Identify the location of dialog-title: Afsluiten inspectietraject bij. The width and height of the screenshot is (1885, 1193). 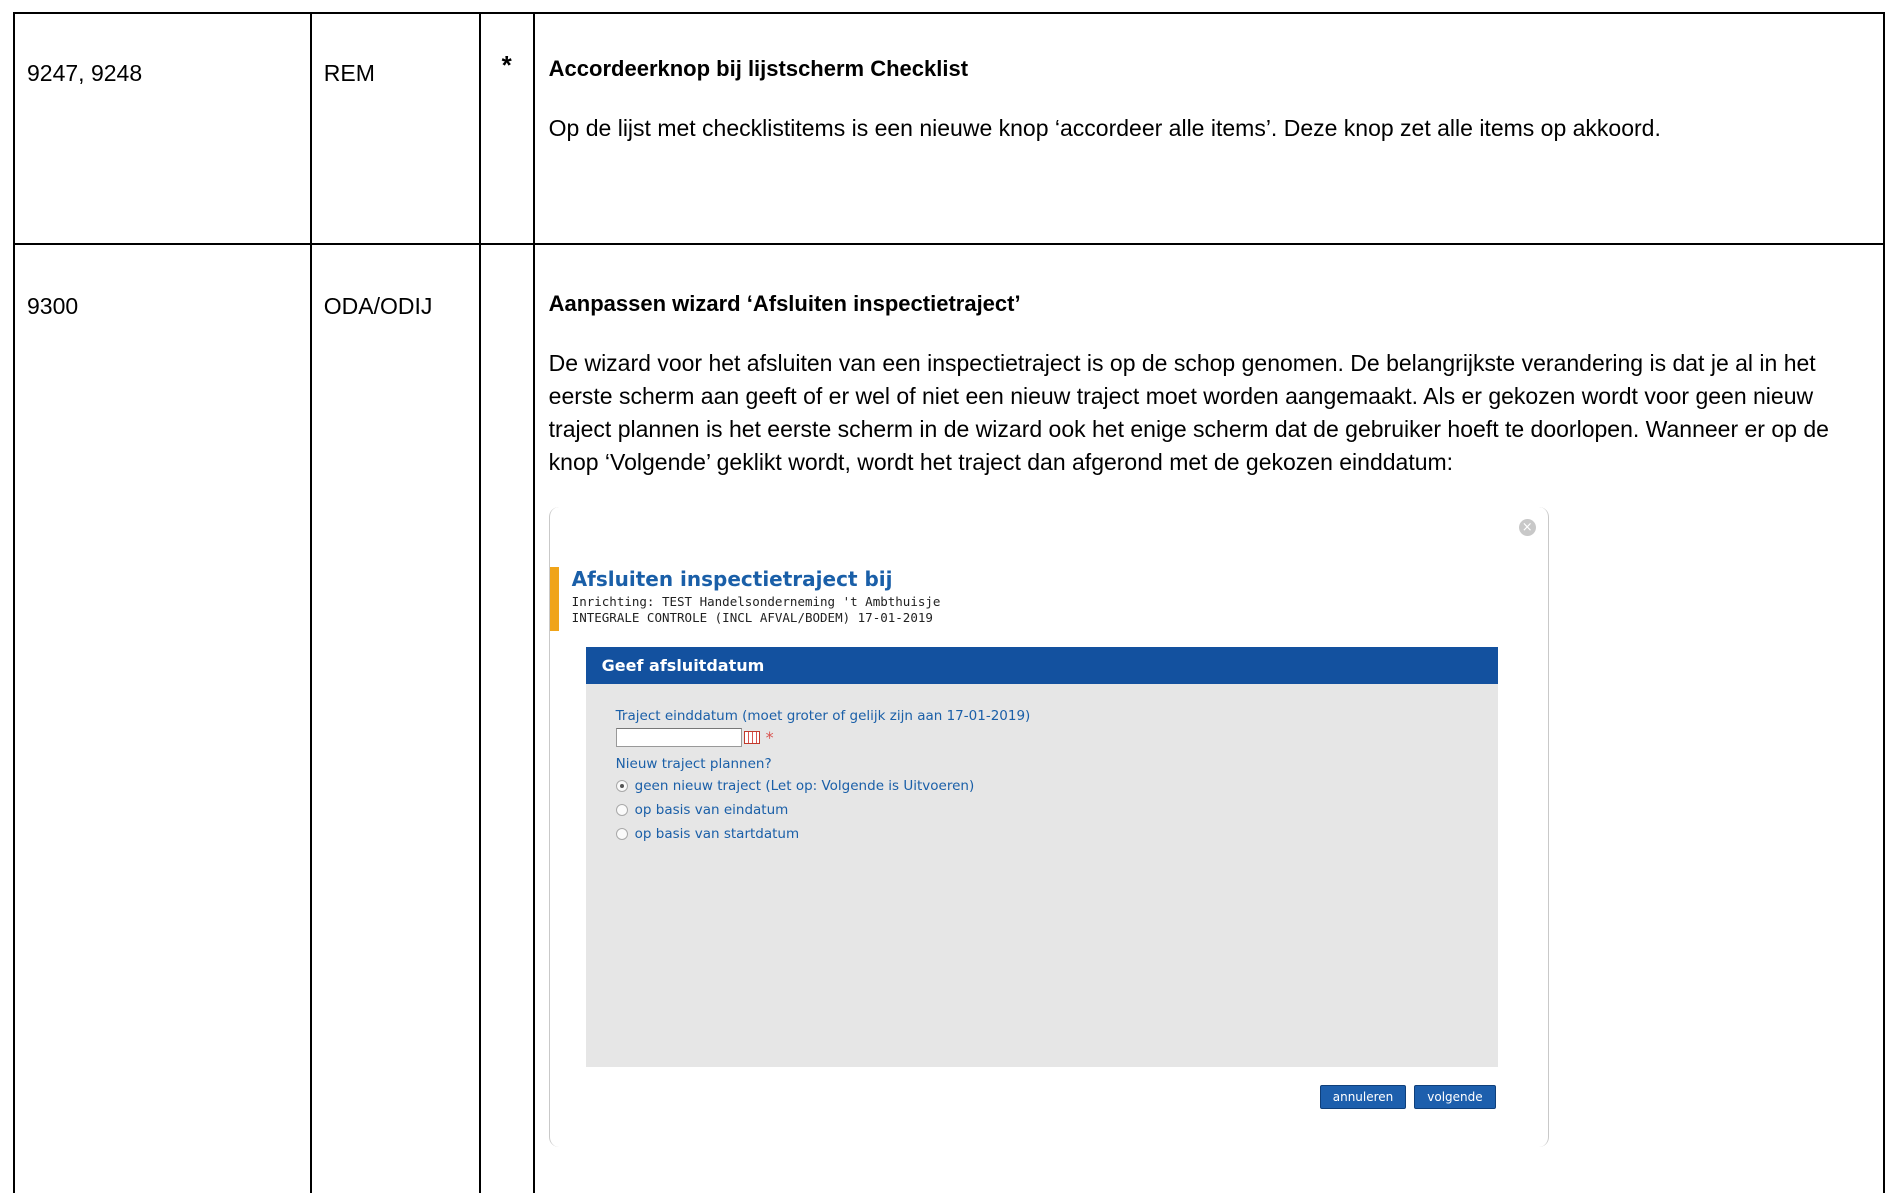
(732, 579).